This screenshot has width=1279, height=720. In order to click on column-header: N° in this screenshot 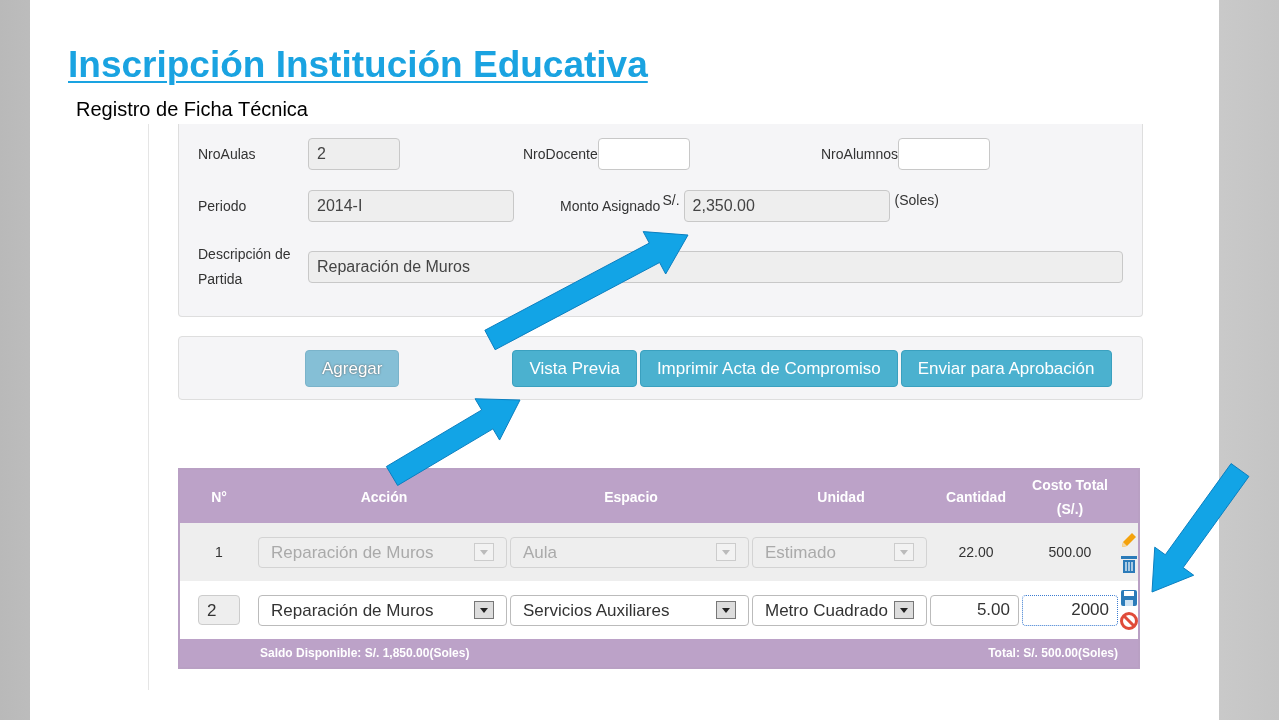, I will do `click(219, 497)`.